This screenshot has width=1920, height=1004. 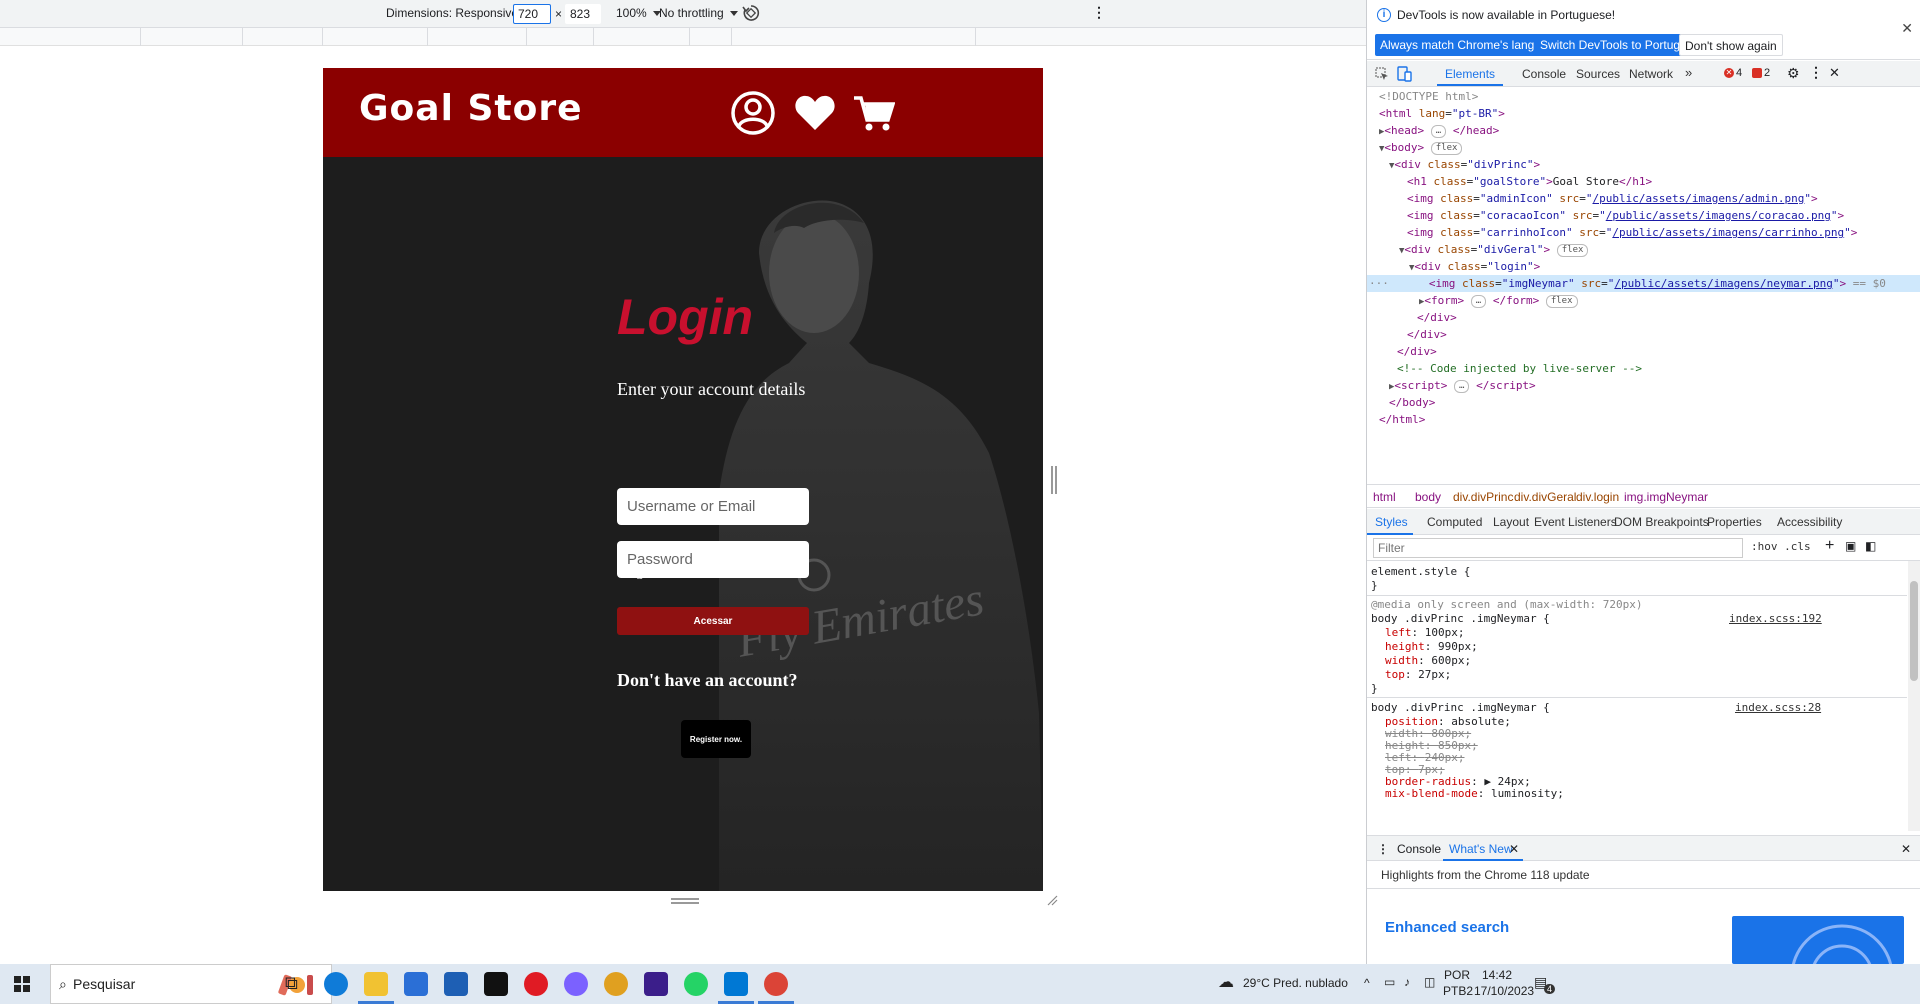 What do you see at coordinates (1439, 130) in the screenshot?
I see `dom-line: ▶<head> … </head>` at bounding box center [1439, 130].